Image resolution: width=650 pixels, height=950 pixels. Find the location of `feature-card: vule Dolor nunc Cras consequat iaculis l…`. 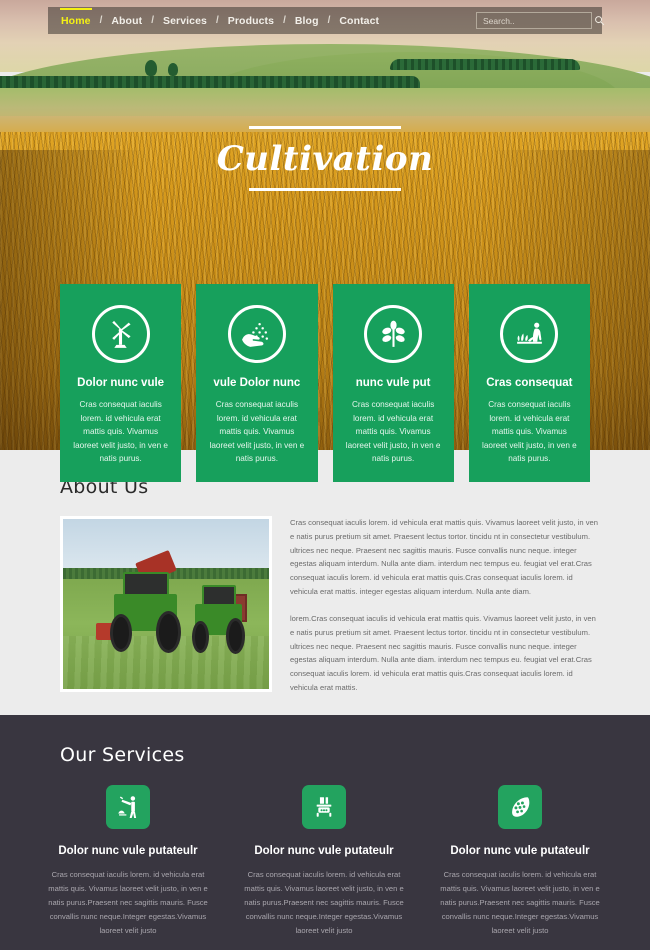

feature-card: vule Dolor nunc Cras consequat iaculis l… is located at coordinates (257, 383).